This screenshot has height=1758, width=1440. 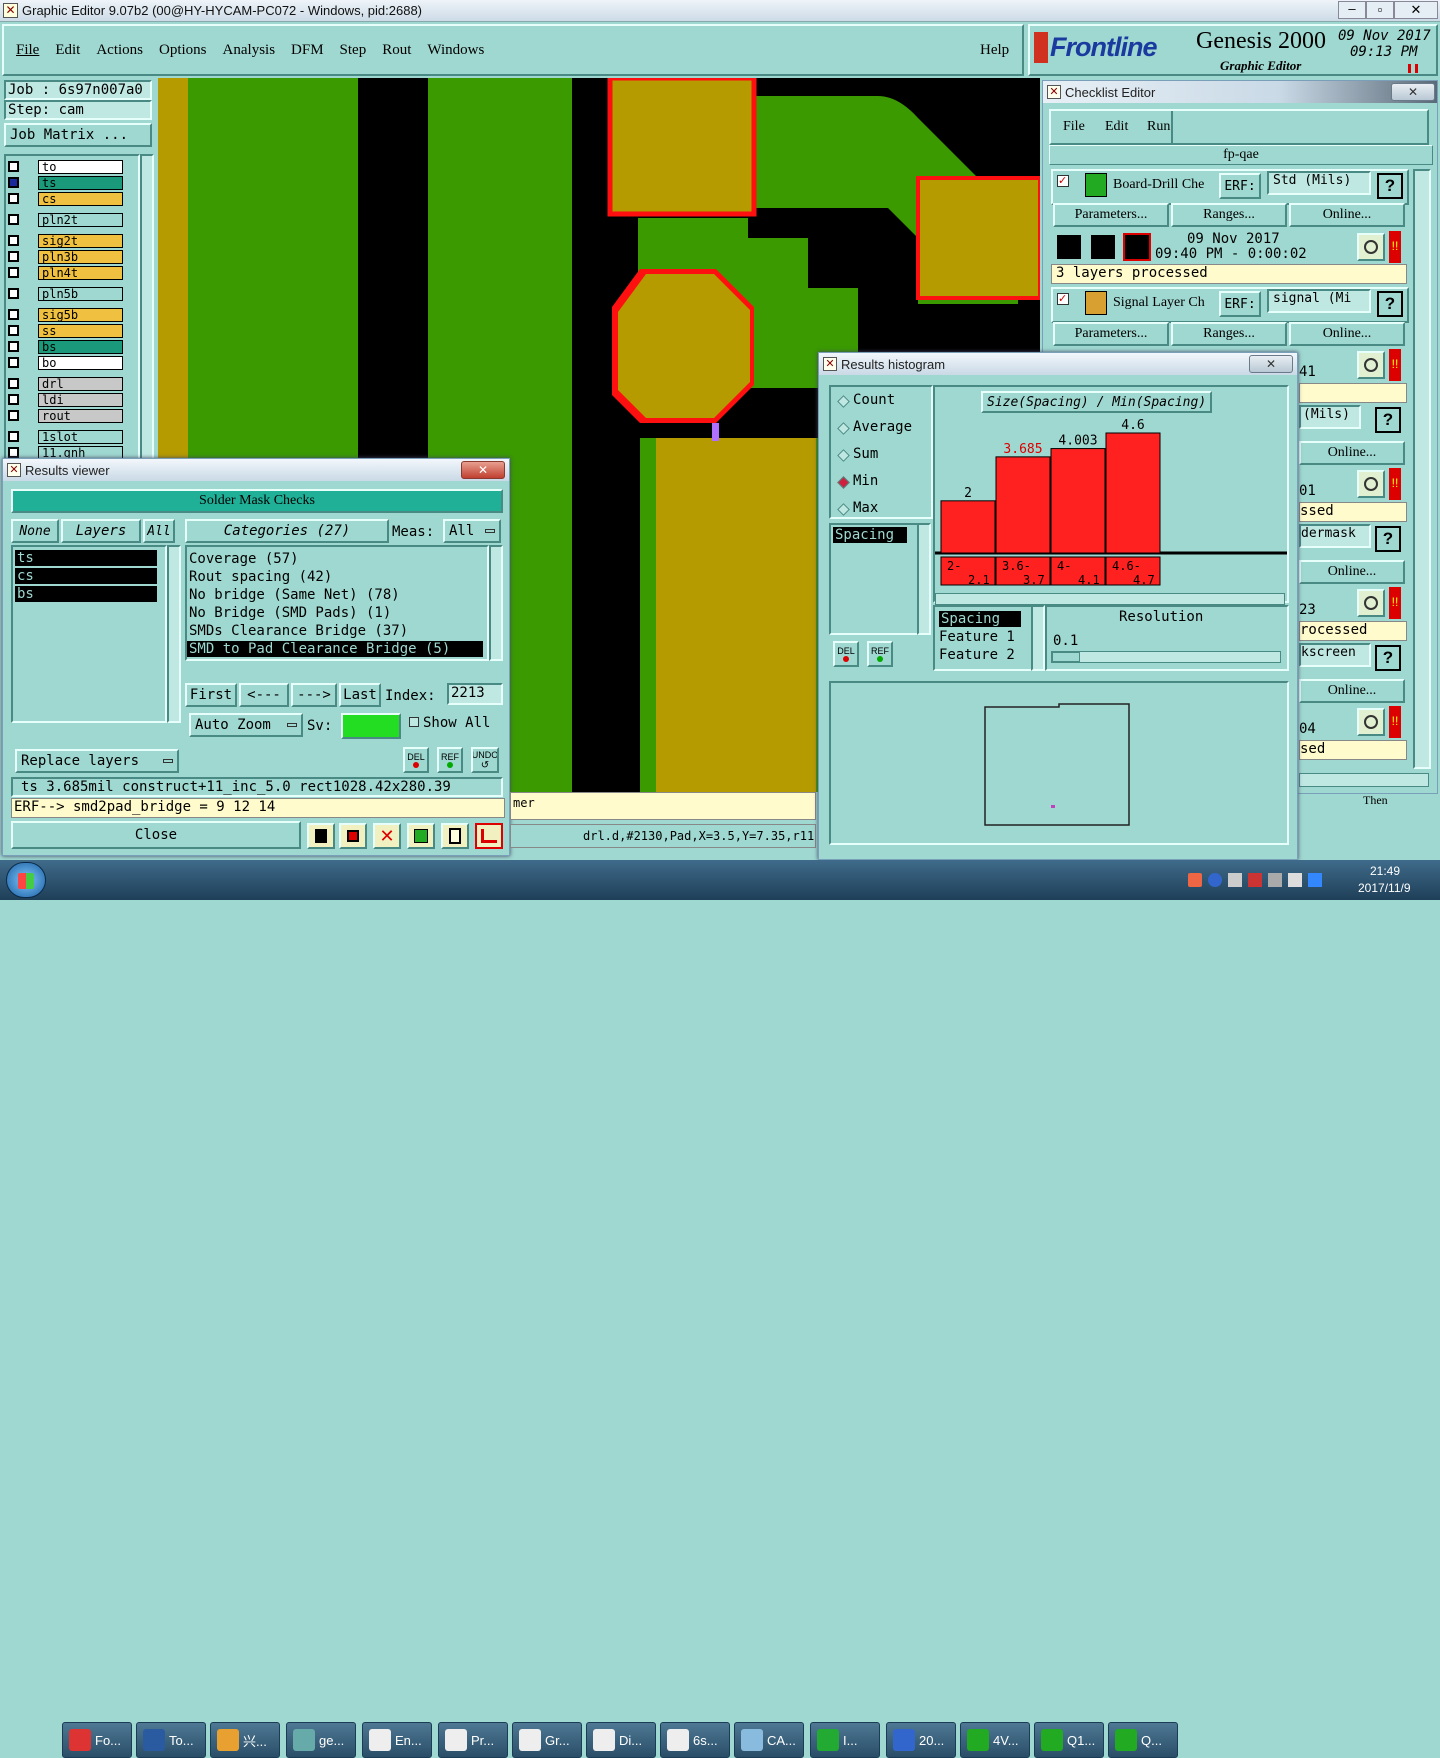 What do you see at coordinates (1413, 92) in the screenshot?
I see `checklist-close-x: ✕` at bounding box center [1413, 92].